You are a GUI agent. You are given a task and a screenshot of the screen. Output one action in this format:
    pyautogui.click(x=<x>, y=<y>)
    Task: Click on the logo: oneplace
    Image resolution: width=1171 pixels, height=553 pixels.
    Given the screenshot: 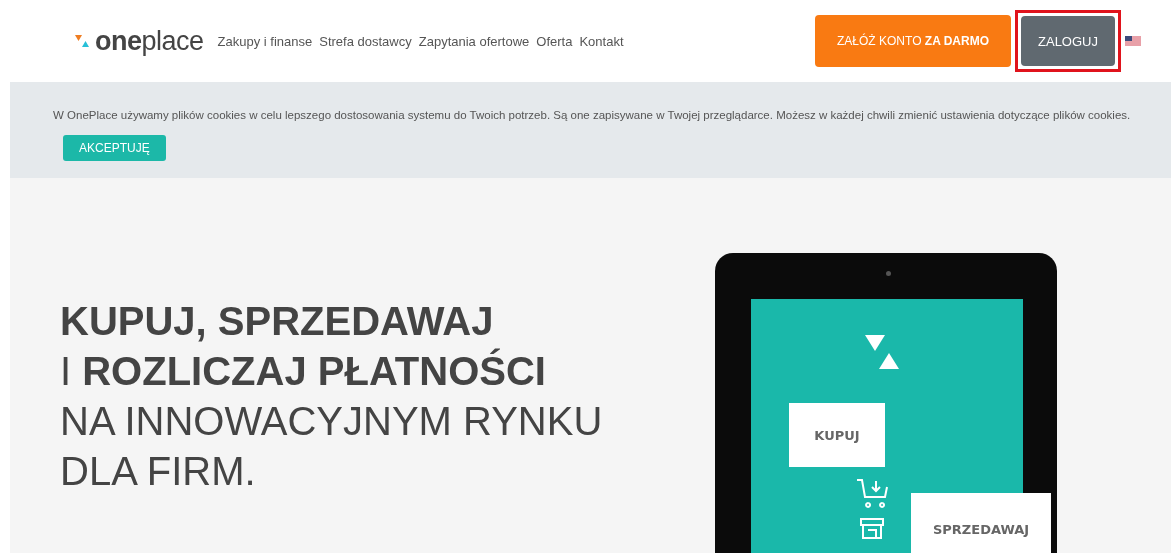 What is the action you would take?
    pyautogui.click(x=139, y=41)
    